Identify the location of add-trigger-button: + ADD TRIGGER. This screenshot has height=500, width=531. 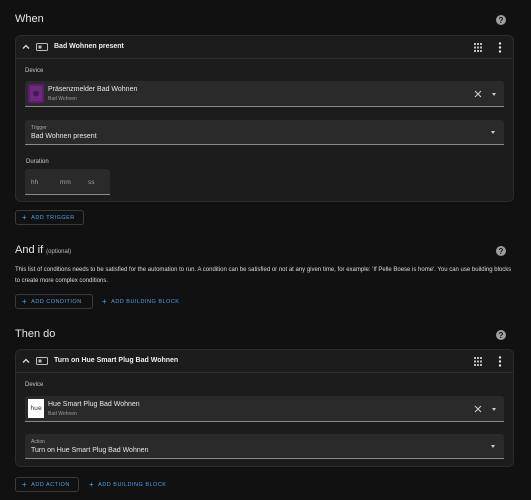
(49, 217).